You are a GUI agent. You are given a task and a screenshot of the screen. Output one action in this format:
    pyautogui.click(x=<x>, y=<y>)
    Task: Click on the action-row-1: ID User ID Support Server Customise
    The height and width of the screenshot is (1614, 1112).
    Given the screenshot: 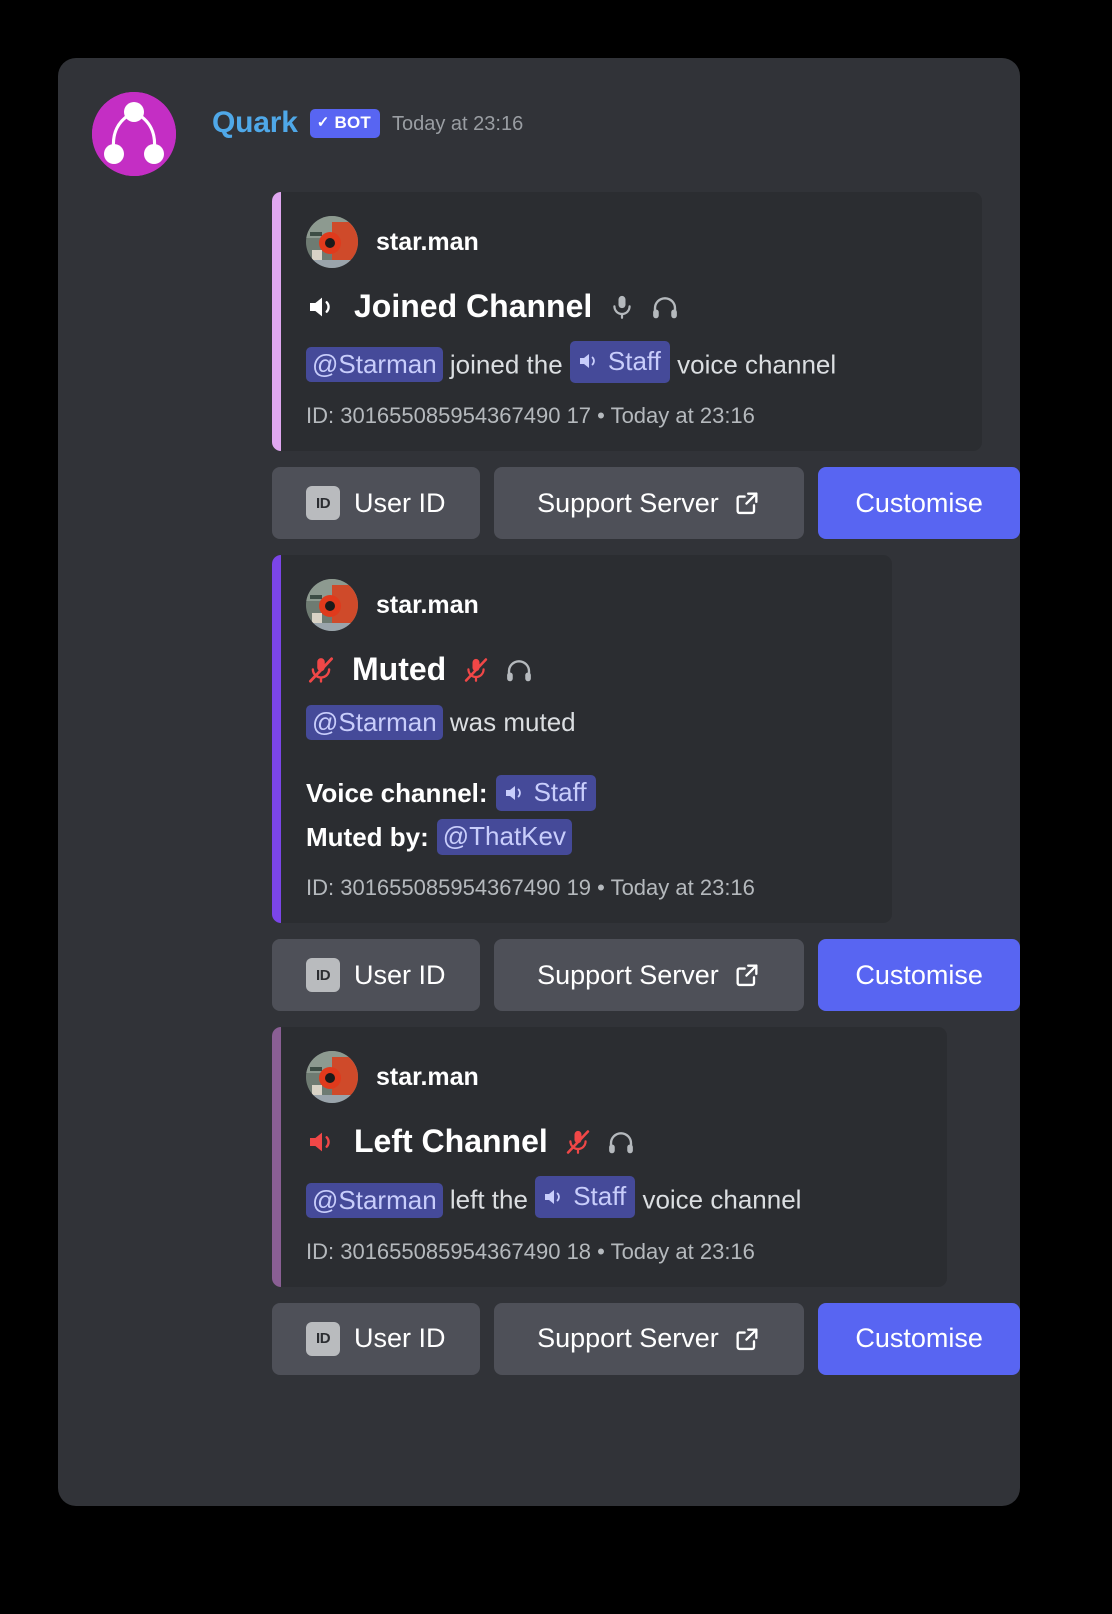 What is the action you would take?
    pyautogui.click(x=539, y=495)
    